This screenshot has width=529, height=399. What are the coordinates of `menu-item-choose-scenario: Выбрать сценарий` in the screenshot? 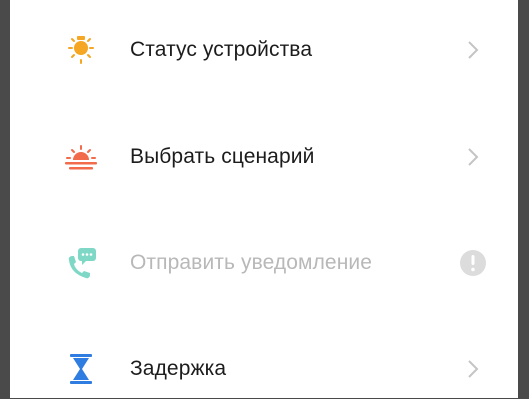 It's located at (264, 157).